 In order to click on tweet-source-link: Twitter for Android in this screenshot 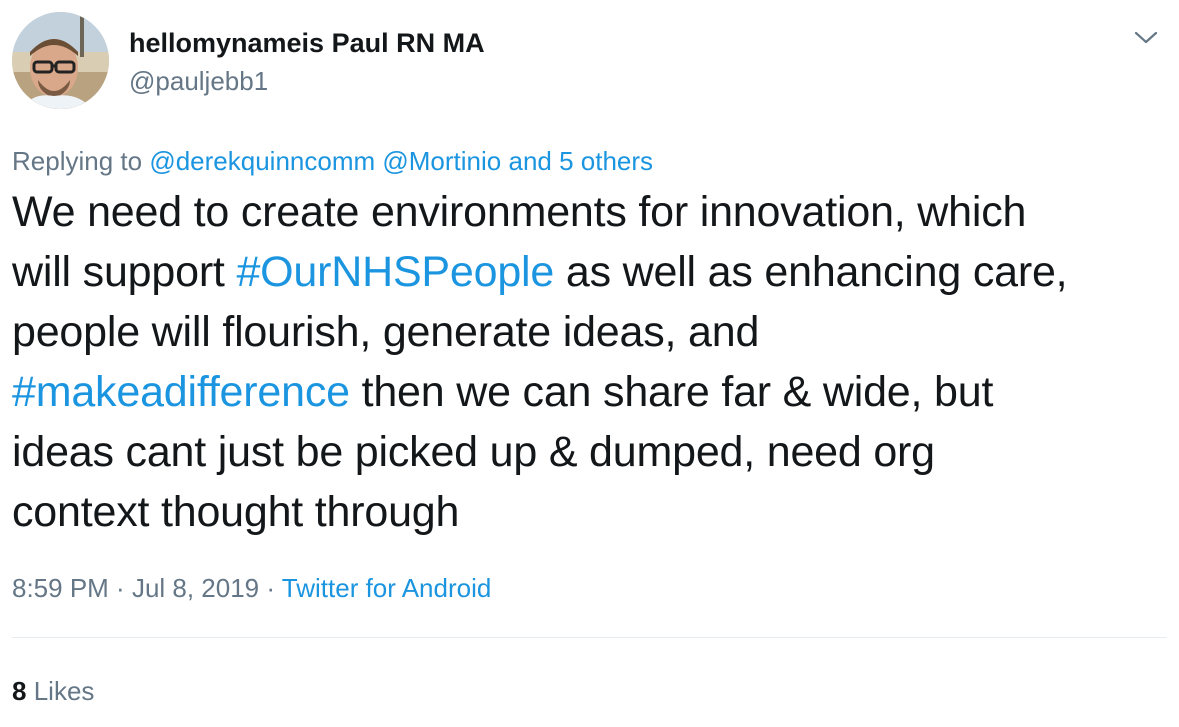, I will do `click(387, 588)`.